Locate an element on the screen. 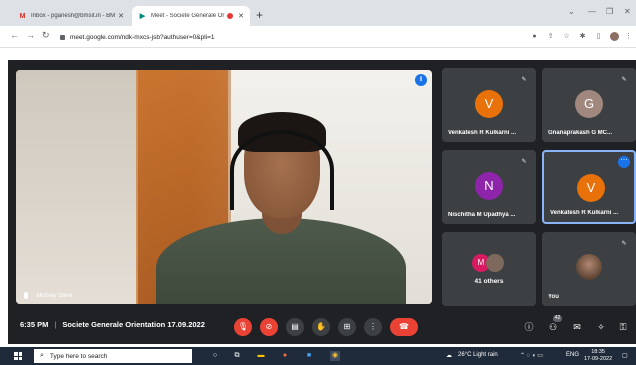 The width and height of the screenshot is (636, 365). more-options-button: ⋮ is located at coordinates (373, 327).